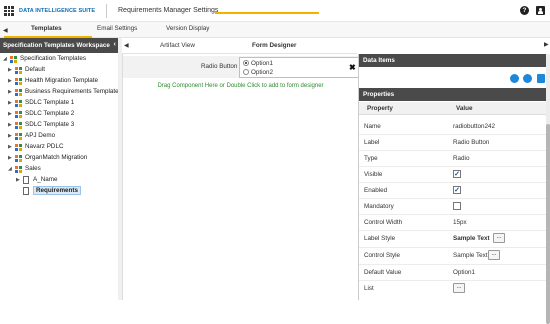 The height and width of the screenshot is (324, 550). I want to click on property-row-name: Name radiobutton242, so click(453, 127).